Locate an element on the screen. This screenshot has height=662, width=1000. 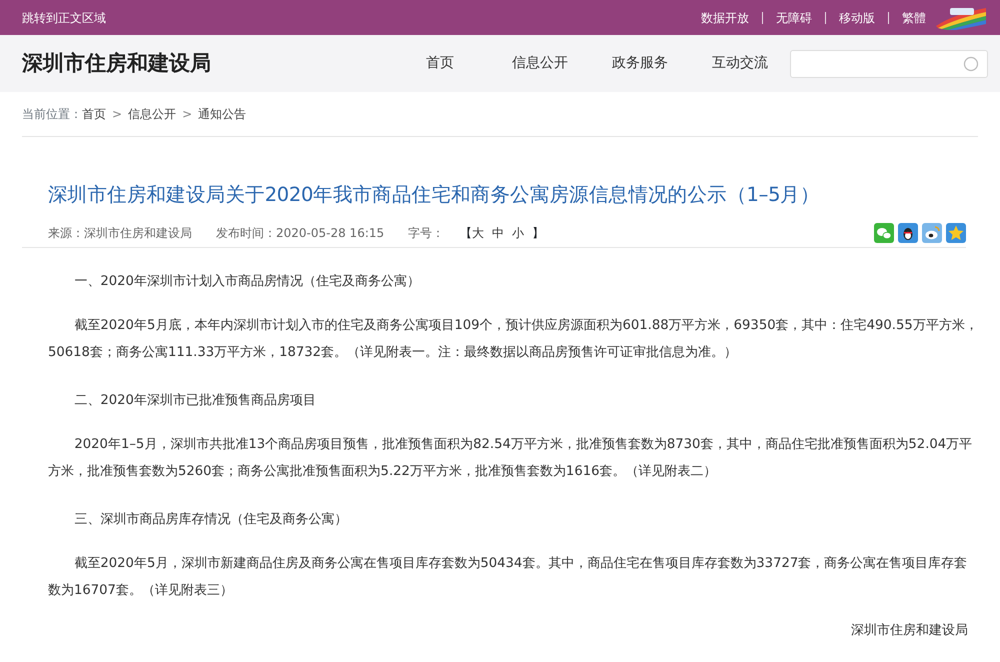
breadcrumb-link: 通知公告 is located at coordinates (222, 114).